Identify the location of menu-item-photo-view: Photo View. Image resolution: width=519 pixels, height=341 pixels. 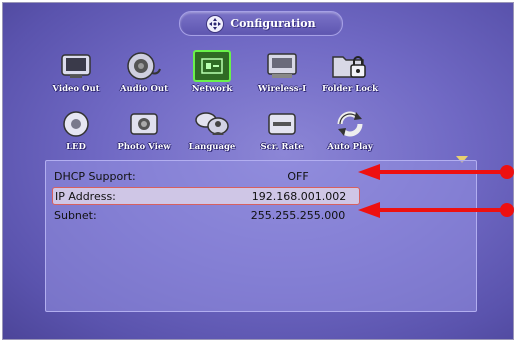
(144, 129).